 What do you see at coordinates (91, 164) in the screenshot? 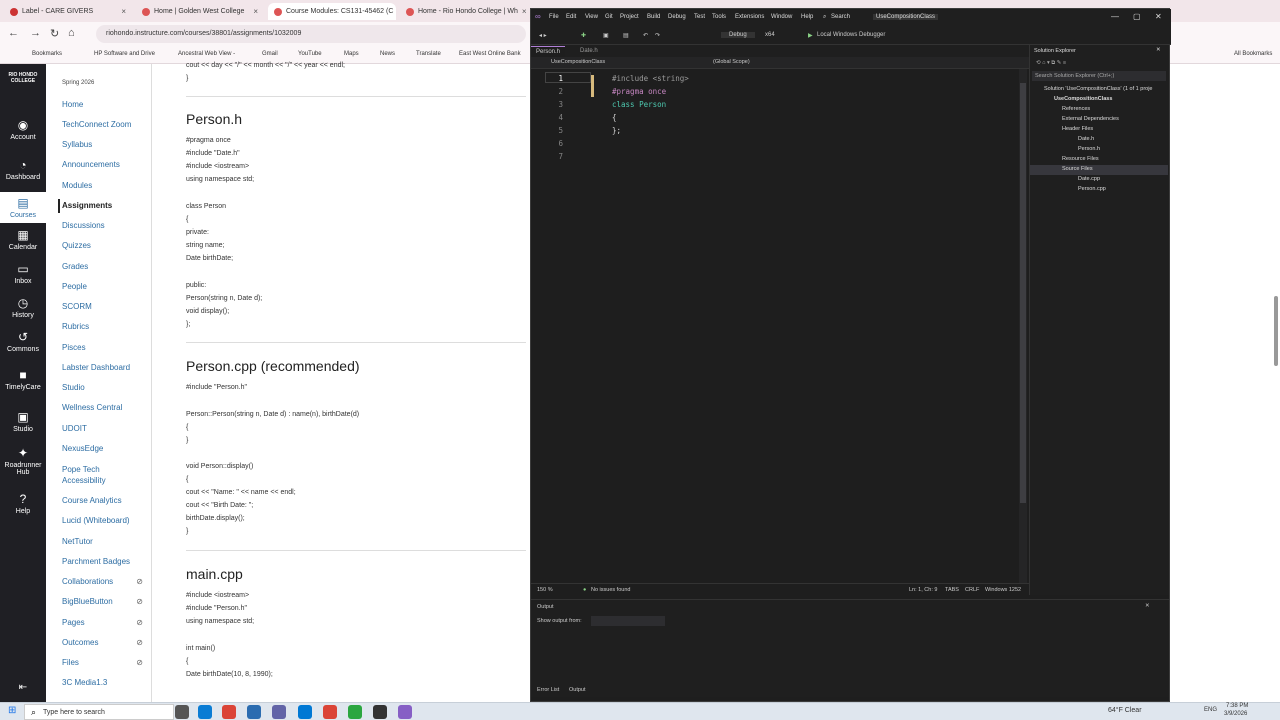
I see `course-nav-announcements: Announcements` at bounding box center [91, 164].